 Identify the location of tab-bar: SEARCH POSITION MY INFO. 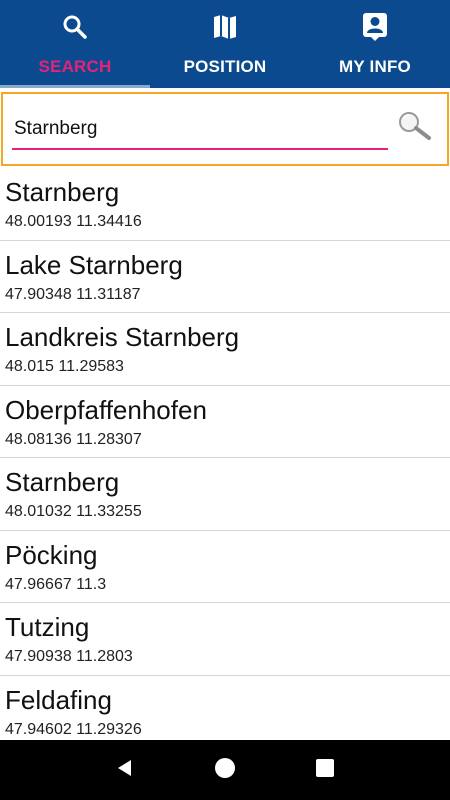
(225, 44).